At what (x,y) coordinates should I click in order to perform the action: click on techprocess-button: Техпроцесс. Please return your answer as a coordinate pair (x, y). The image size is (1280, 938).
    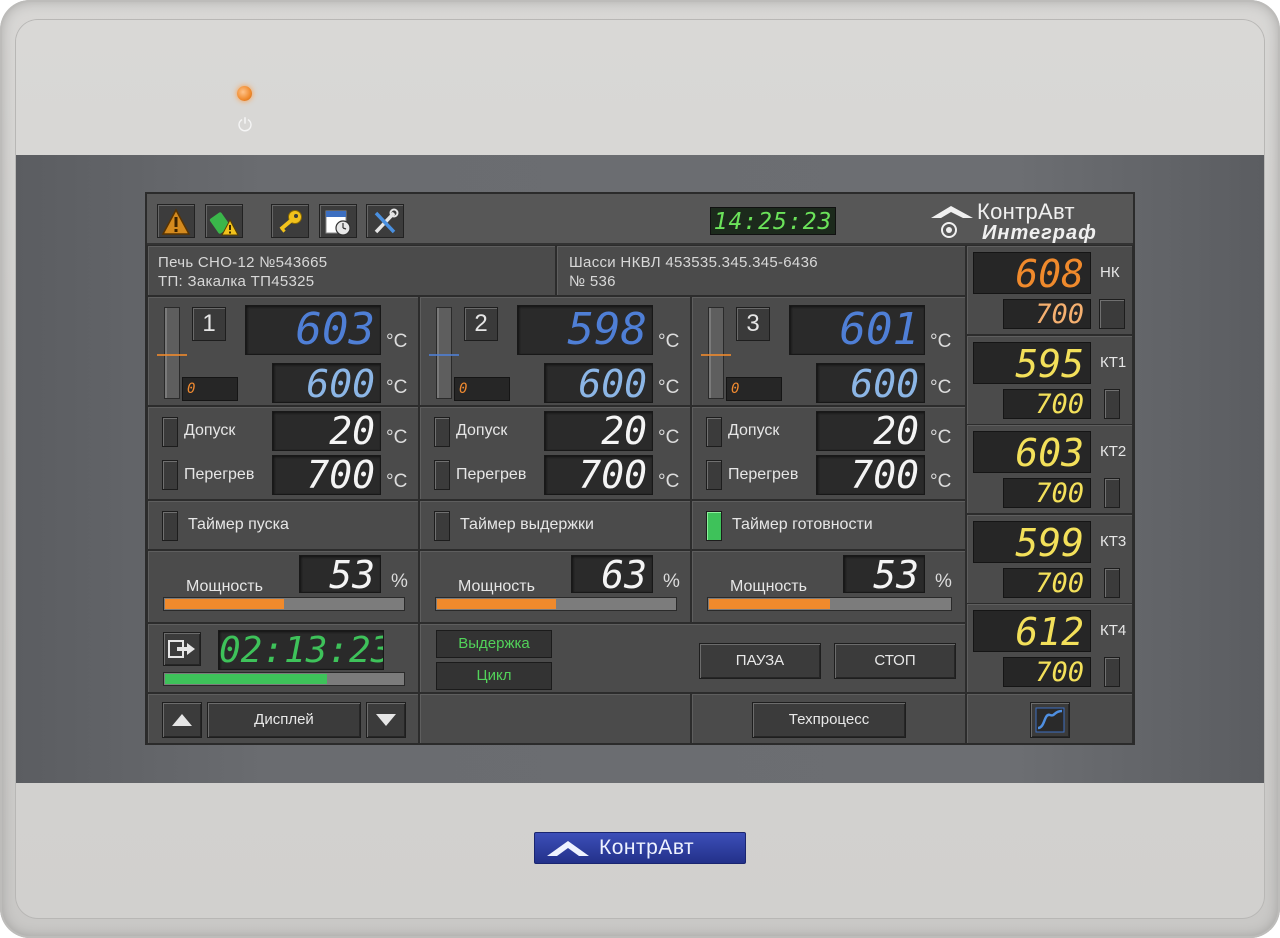
    Looking at the image, I should click on (829, 720).